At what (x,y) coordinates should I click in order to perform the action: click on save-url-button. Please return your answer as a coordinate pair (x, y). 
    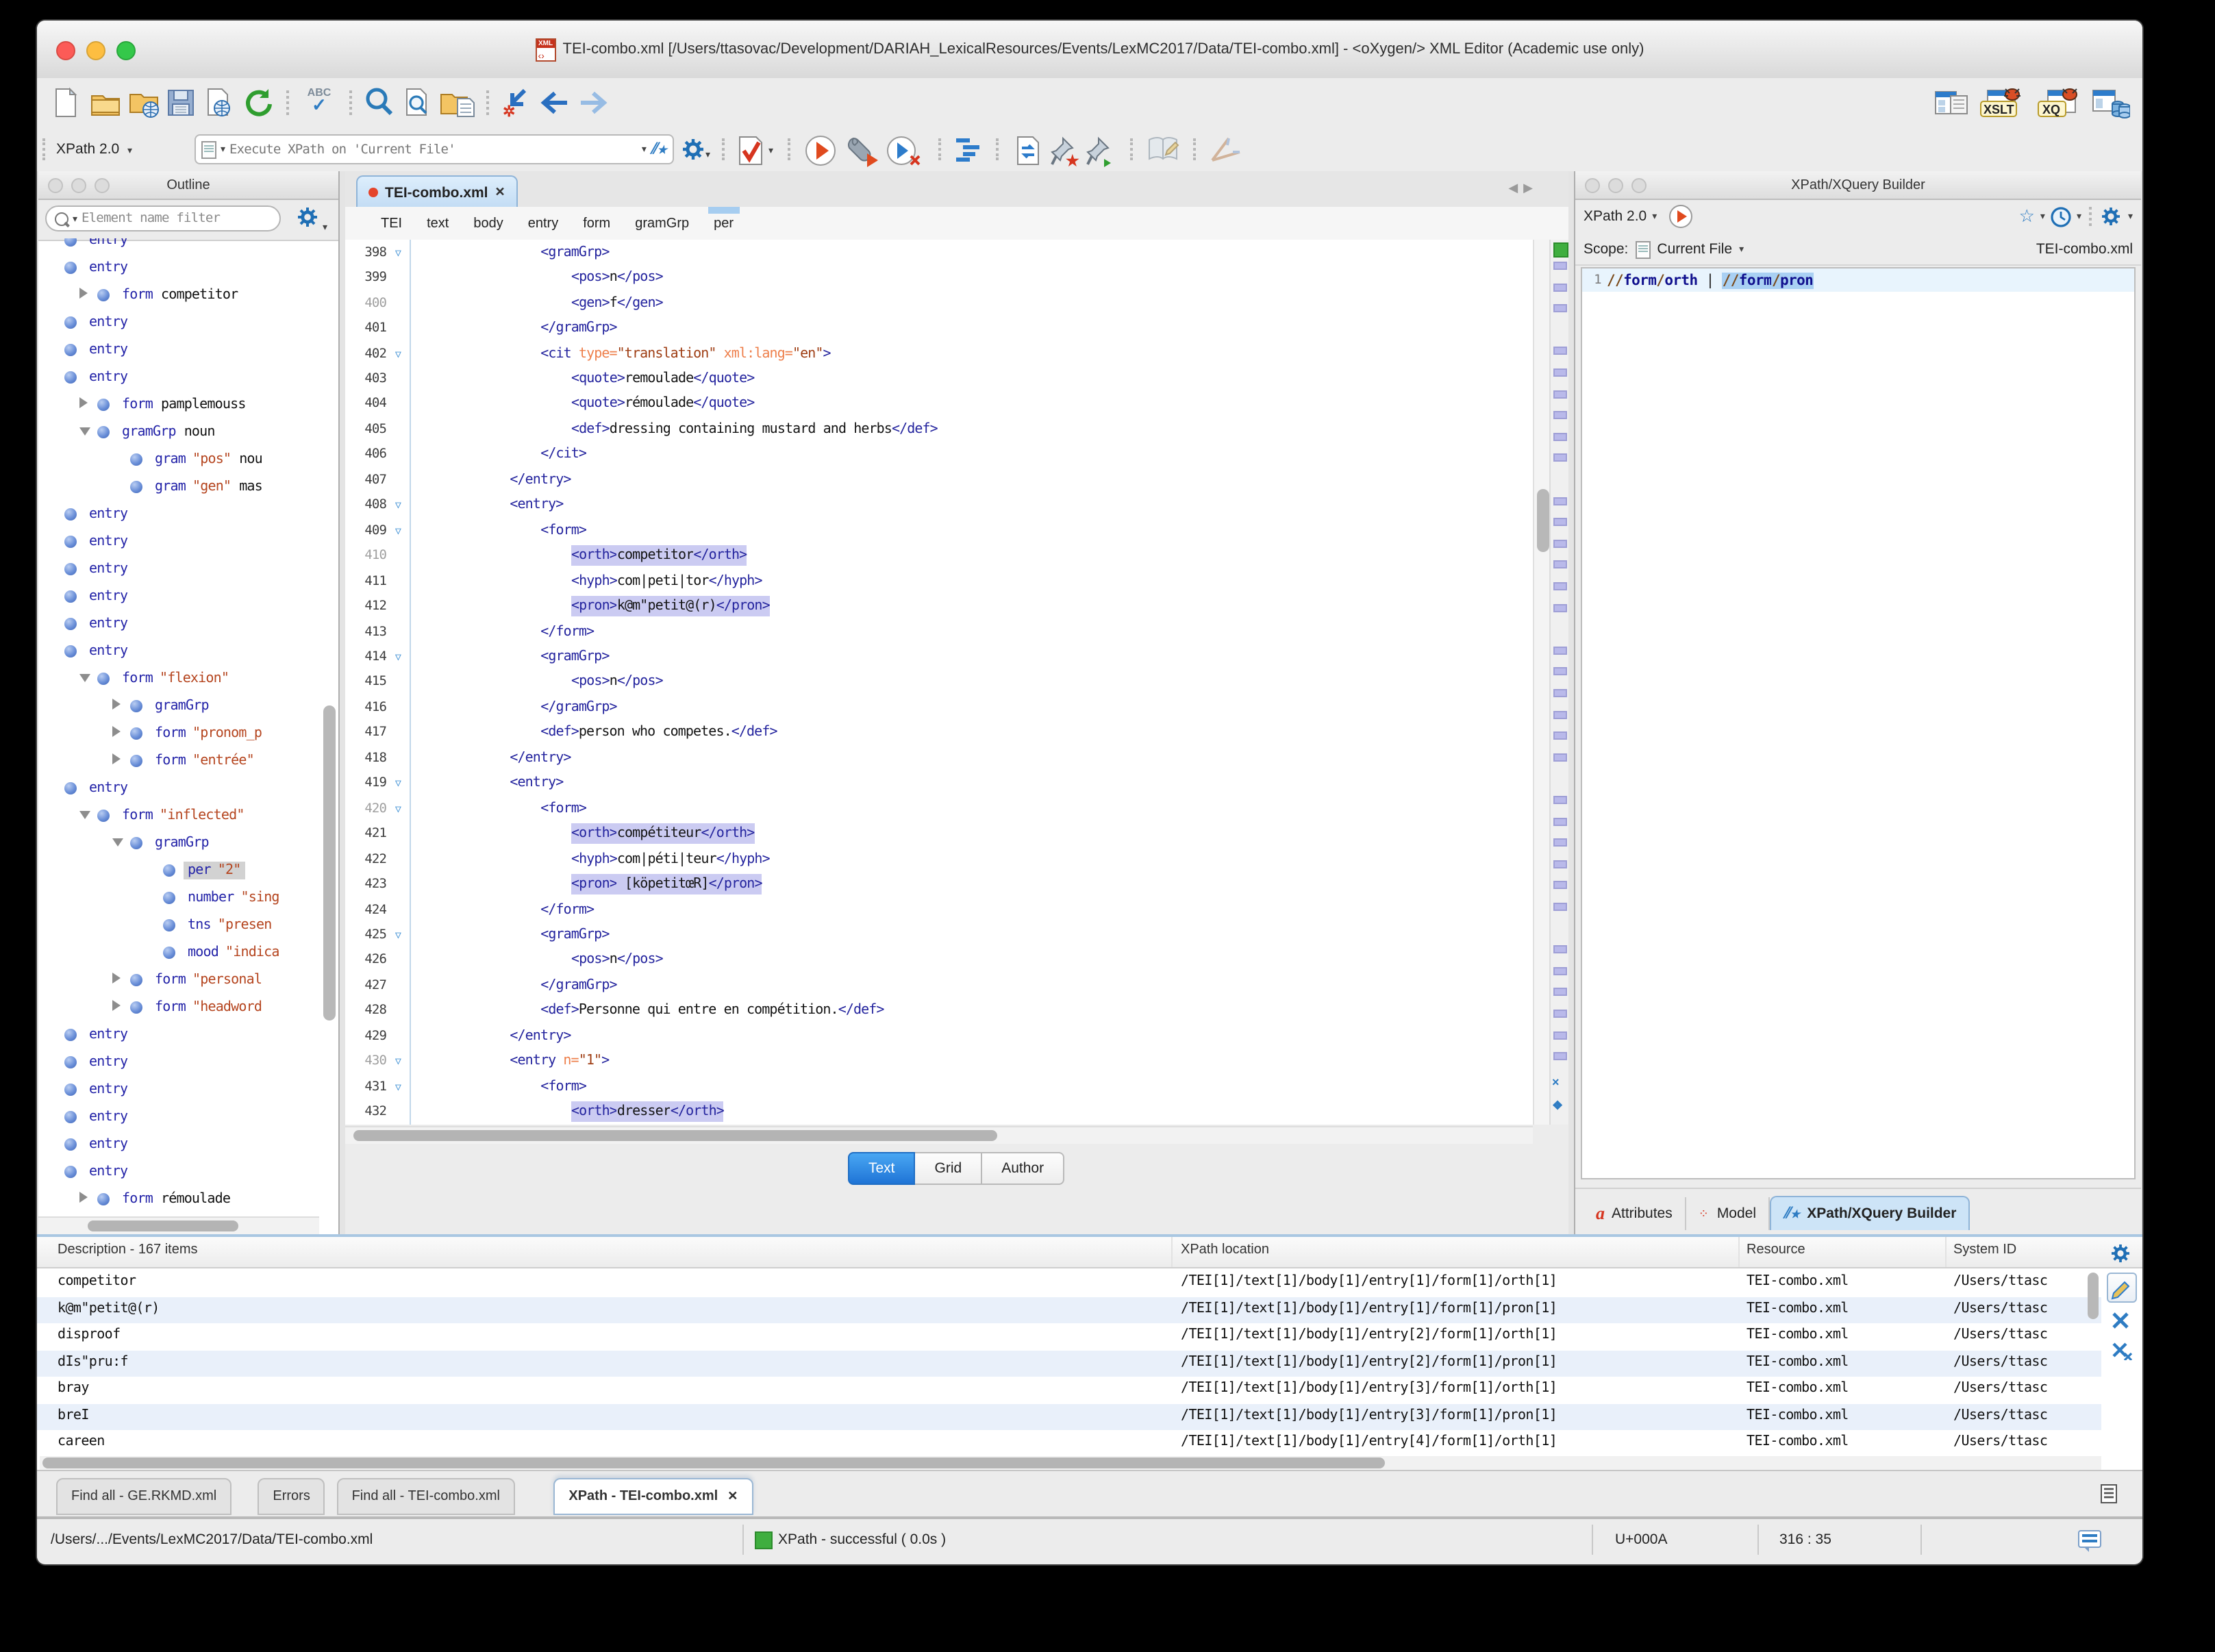
    Looking at the image, I should click on (220, 102).